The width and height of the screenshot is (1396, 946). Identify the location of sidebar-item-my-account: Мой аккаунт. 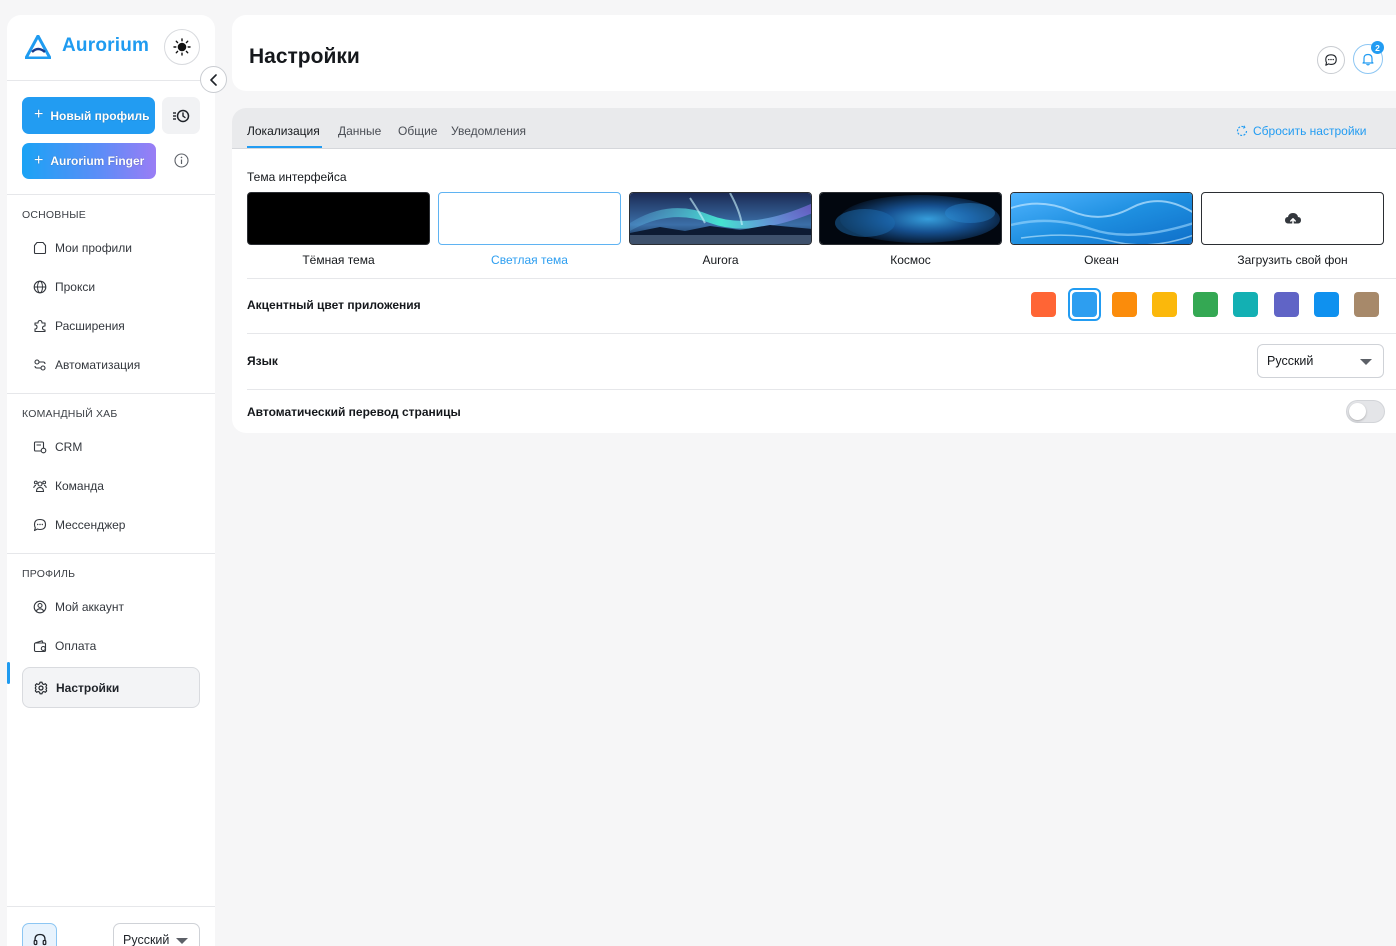
(111, 607).